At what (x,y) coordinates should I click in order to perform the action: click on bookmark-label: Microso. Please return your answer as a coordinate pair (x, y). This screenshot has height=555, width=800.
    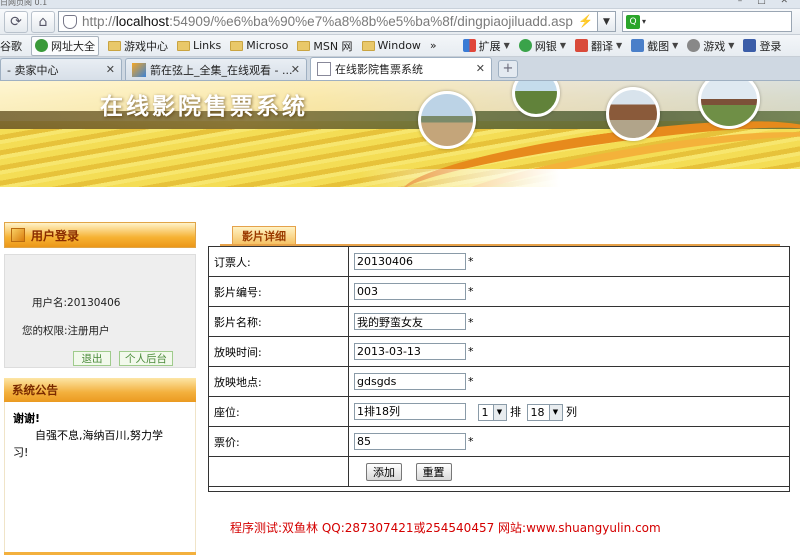
    Looking at the image, I should click on (267, 45).